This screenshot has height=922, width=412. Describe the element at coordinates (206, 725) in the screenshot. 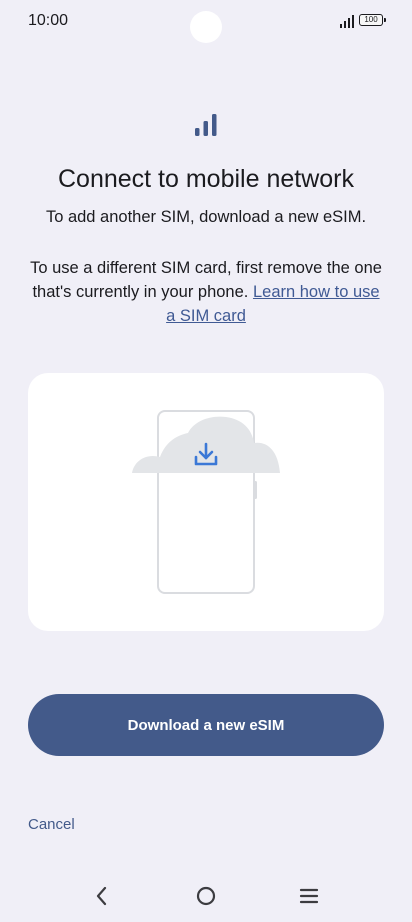

I see `download-esim-button: Download a new eSIM` at that location.